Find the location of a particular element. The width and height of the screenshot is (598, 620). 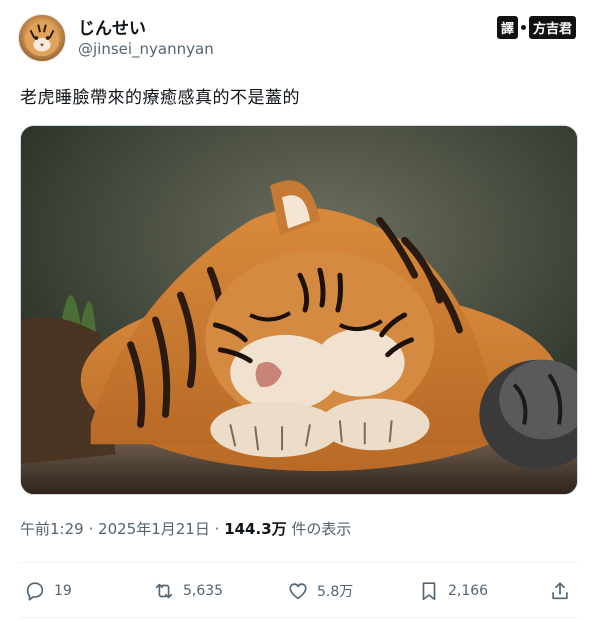

heart-icon is located at coordinates (298, 591).